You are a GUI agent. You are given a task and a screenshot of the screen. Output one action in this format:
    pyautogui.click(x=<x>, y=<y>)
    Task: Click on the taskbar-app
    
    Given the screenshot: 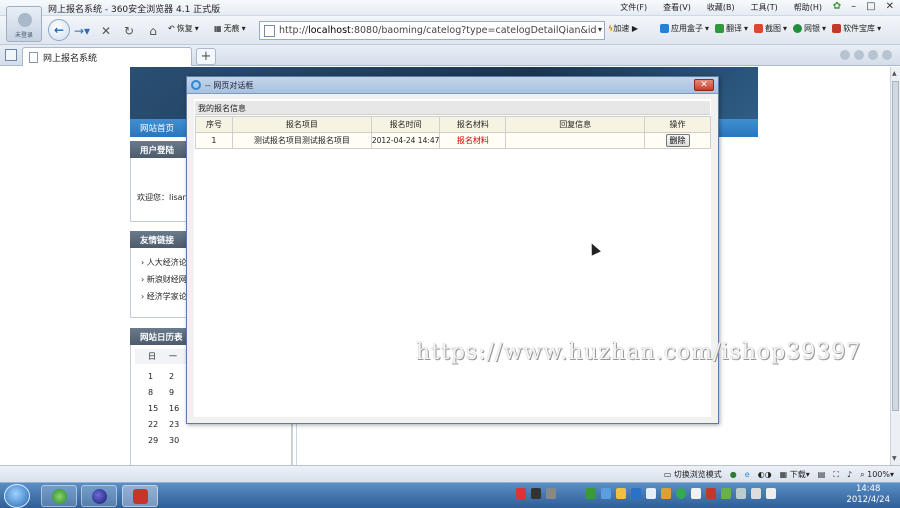 What is the action you would take?
    pyautogui.click(x=140, y=496)
    